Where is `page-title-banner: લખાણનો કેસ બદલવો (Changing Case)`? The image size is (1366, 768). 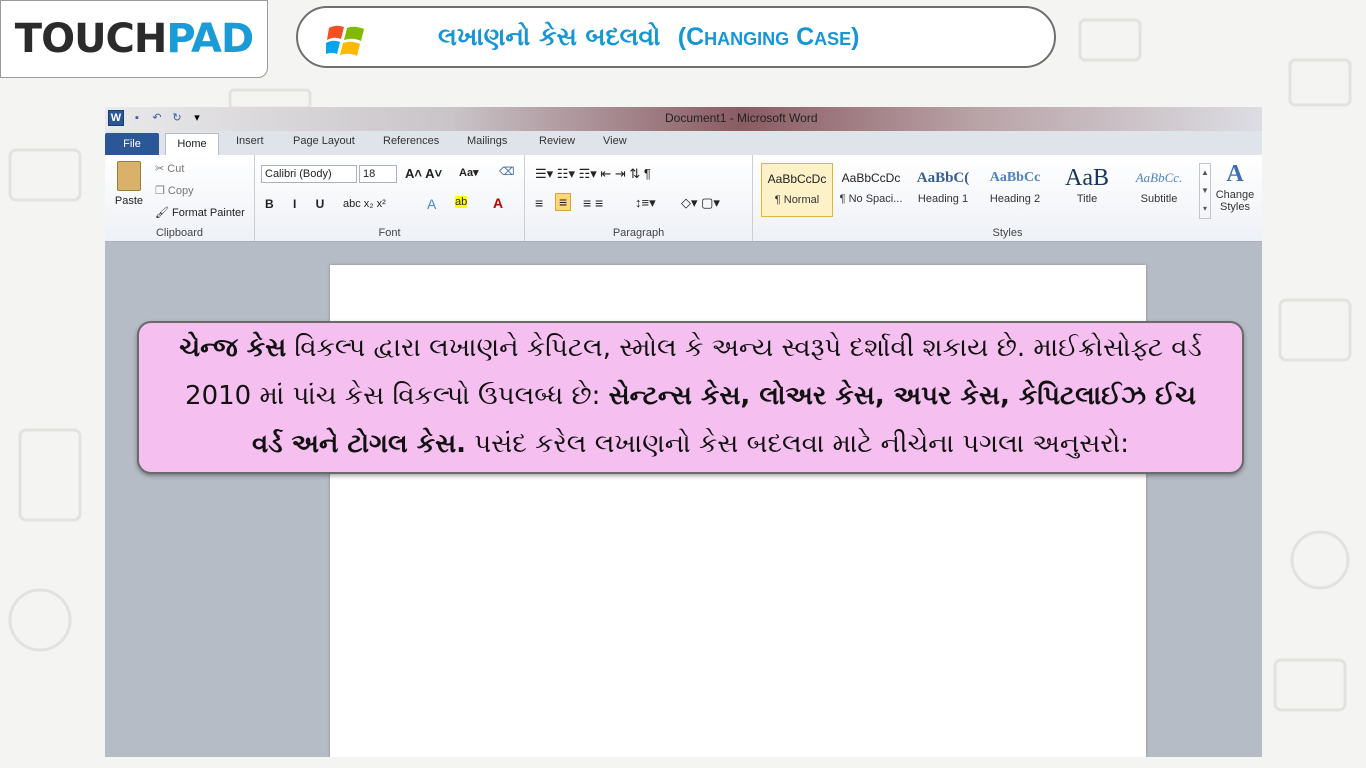 page-title-banner: લખાણનો કેસ બદલવો (Changing Case) is located at coordinates (676, 37).